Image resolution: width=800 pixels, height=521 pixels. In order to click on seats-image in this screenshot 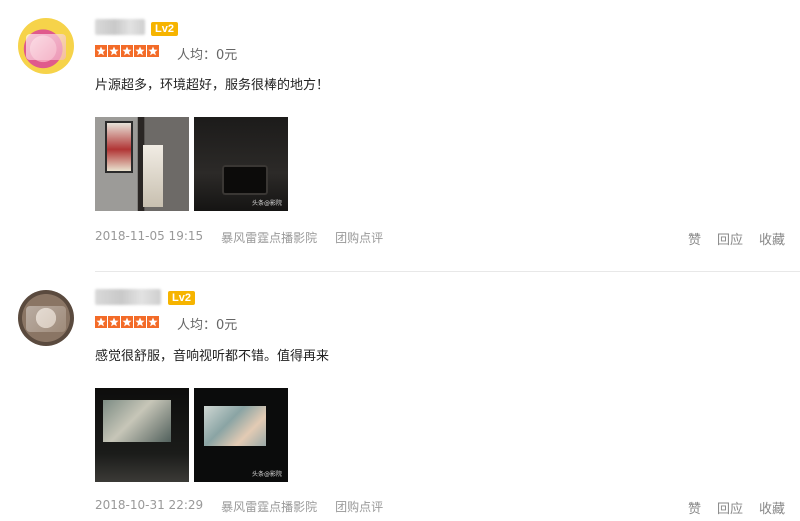, I will do `click(245, 180)`.